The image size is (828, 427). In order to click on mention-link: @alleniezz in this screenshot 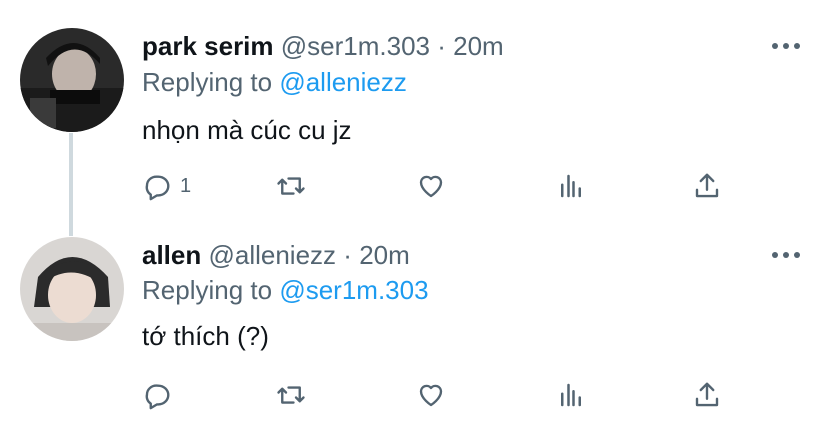, I will do `click(343, 82)`.